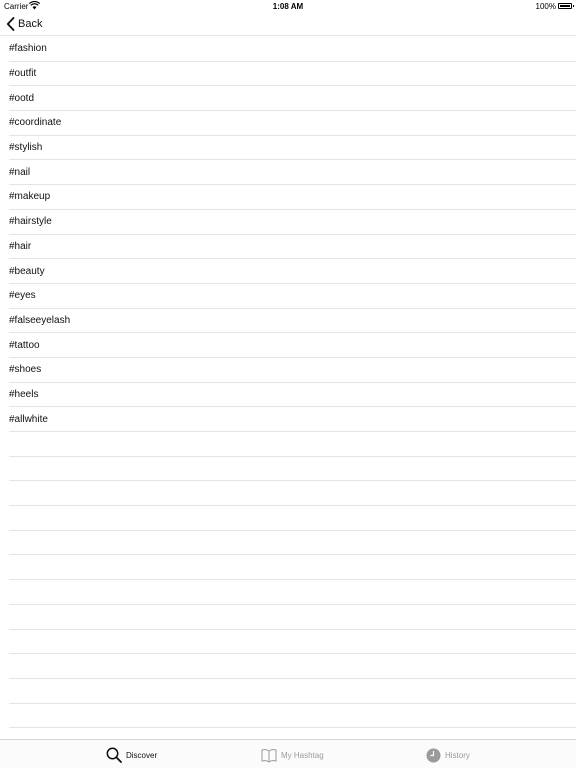 The image size is (576, 768). What do you see at coordinates (28, 49) in the screenshot?
I see `hashtag-label: #fashion` at bounding box center [28, 49].